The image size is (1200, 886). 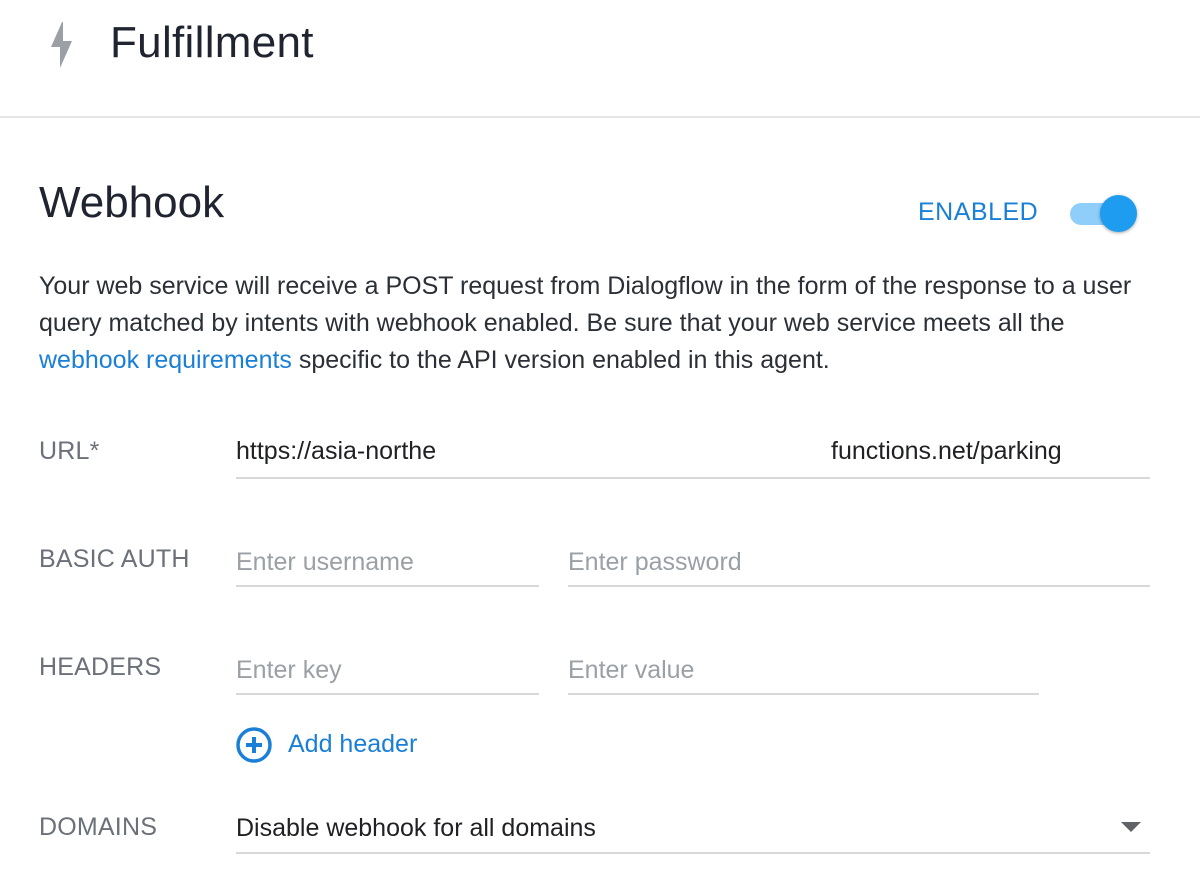 What do you see at coordinates (212, 42) in the screenshot?
I see `page-title: Fulfillment` at bounding box center [212, 42].